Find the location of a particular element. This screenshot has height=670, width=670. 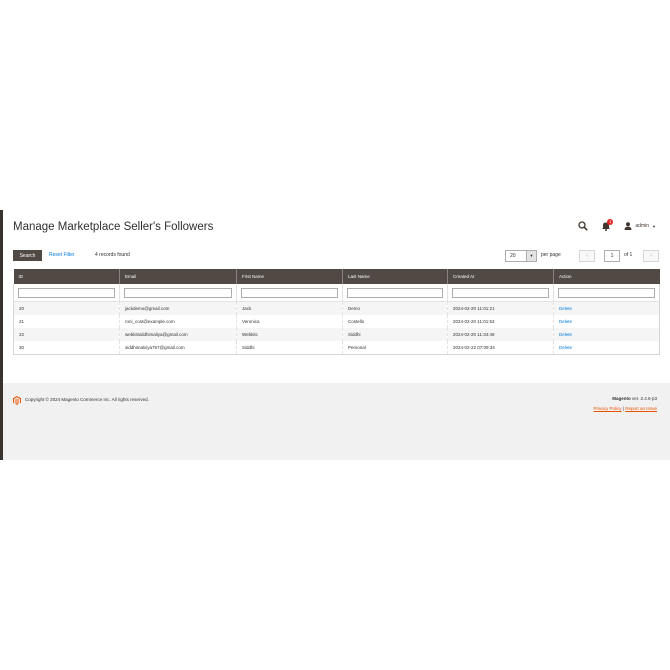

version-info: Magento ver. 2.4.6-p3 is located at coordinates (634, 398).